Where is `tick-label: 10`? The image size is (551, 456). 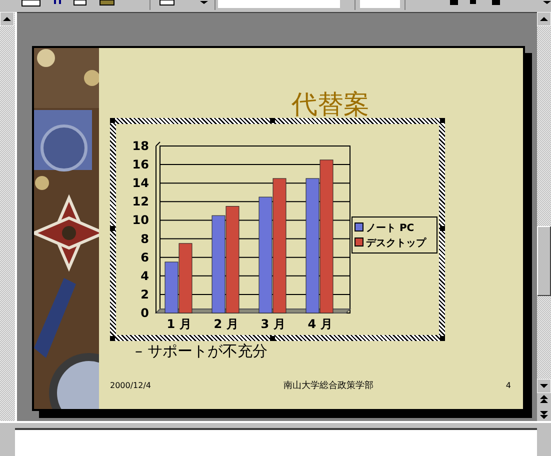
tick-label: 10 is located at coordinates (140, 220).